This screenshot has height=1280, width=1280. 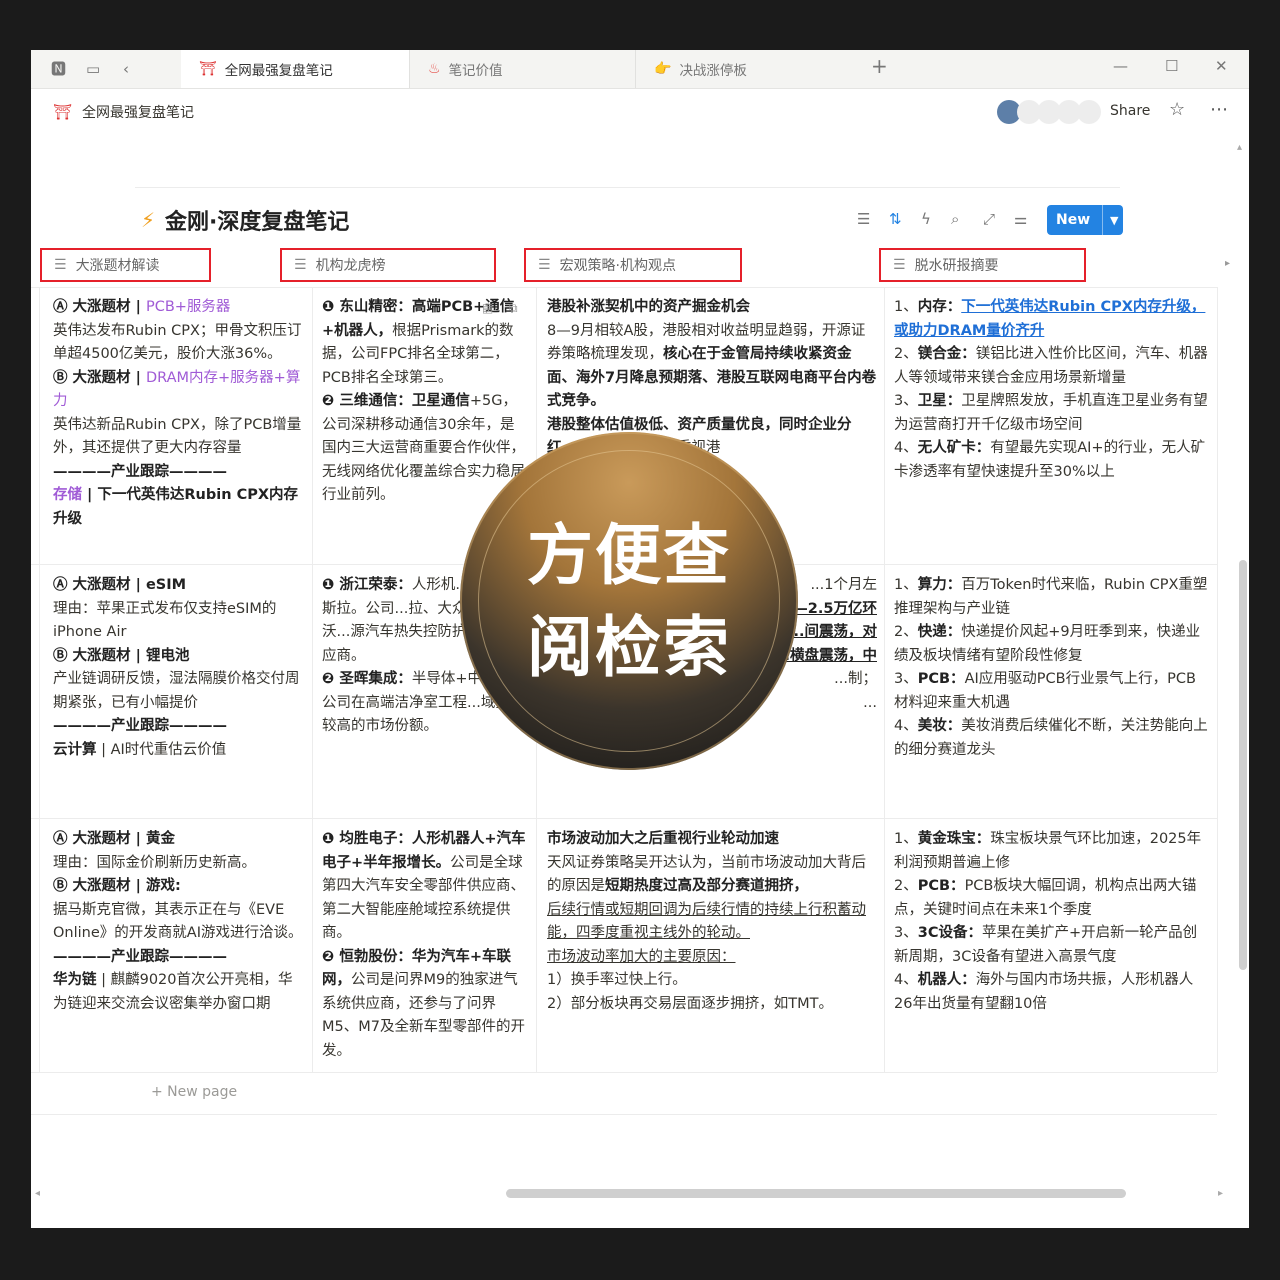 What do you see at coordinates (895, 219) in the screenshot?
I see `sort-icon: ⇅` at bounding box center [895, 219].